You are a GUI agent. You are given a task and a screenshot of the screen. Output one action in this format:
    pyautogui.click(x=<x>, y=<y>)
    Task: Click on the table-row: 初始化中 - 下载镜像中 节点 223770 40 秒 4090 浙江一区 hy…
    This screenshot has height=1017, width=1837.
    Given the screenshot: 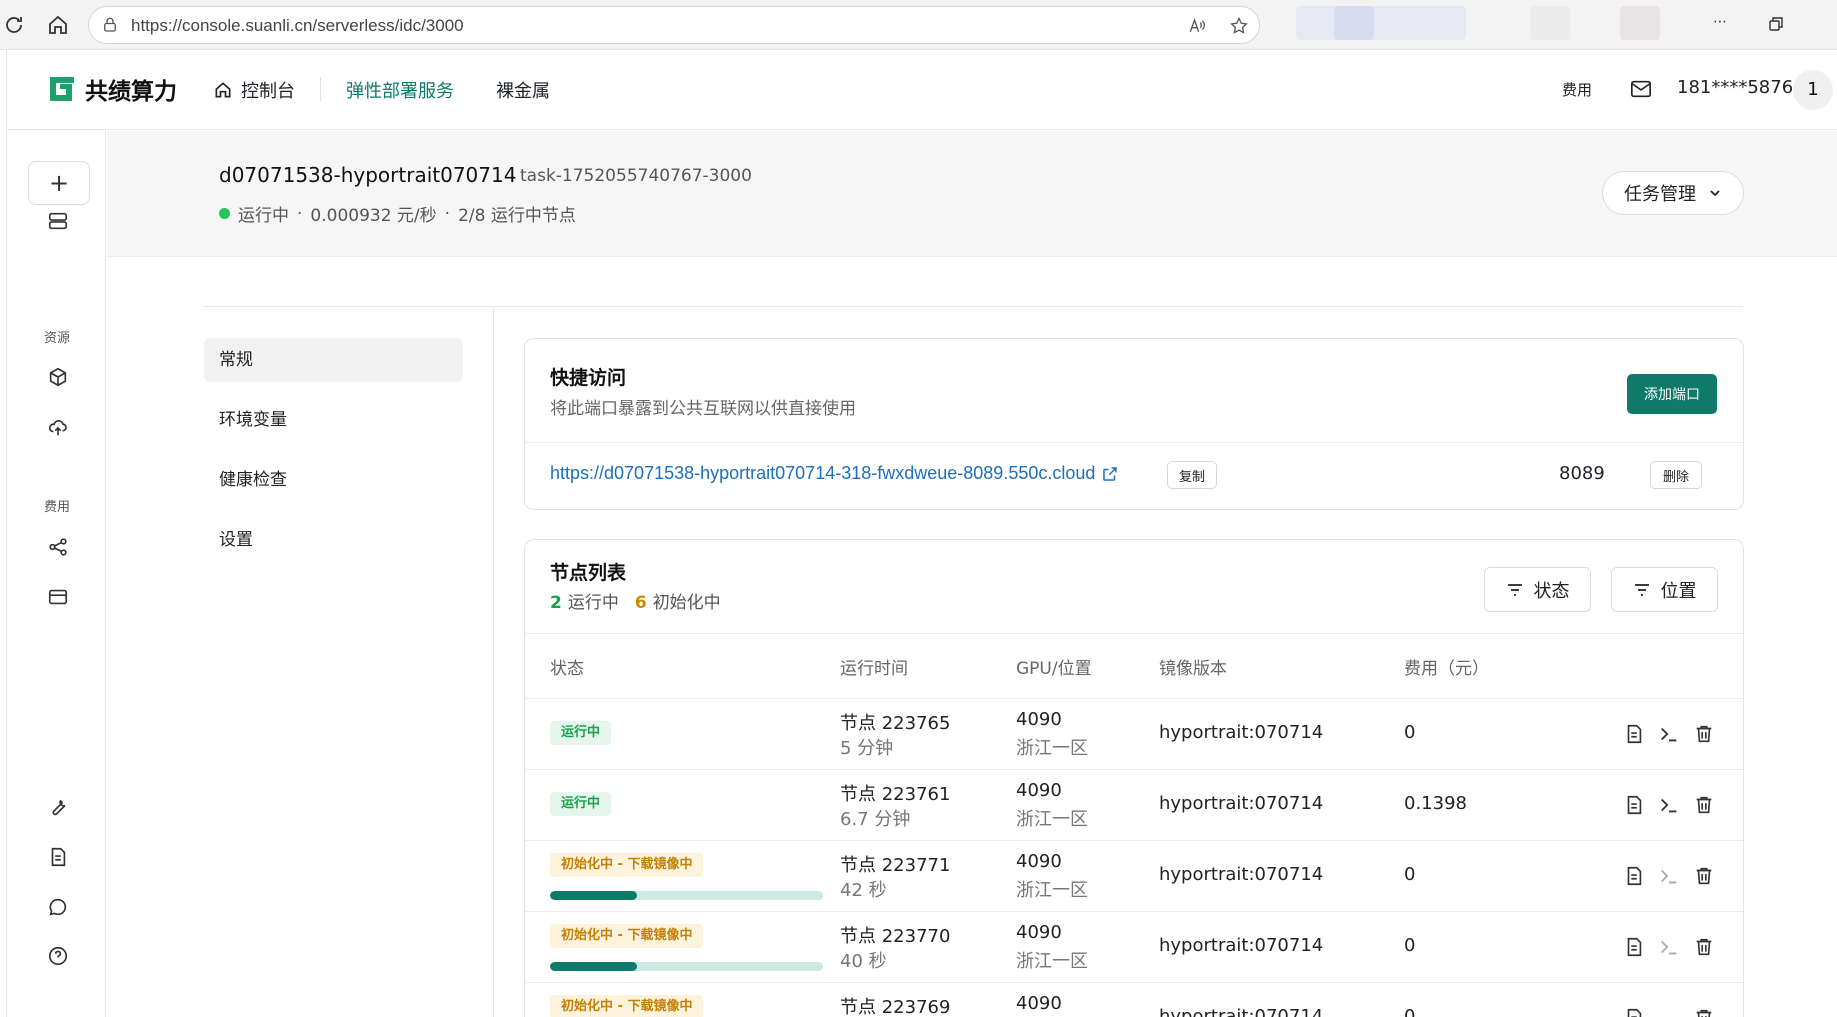 What is the action you would take?
    pyautogui.click(x=1134, y=946)
    